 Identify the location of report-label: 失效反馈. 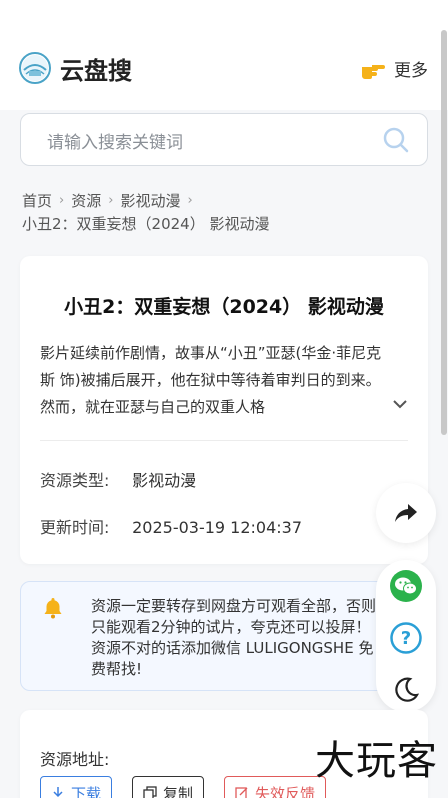
(285, 791).